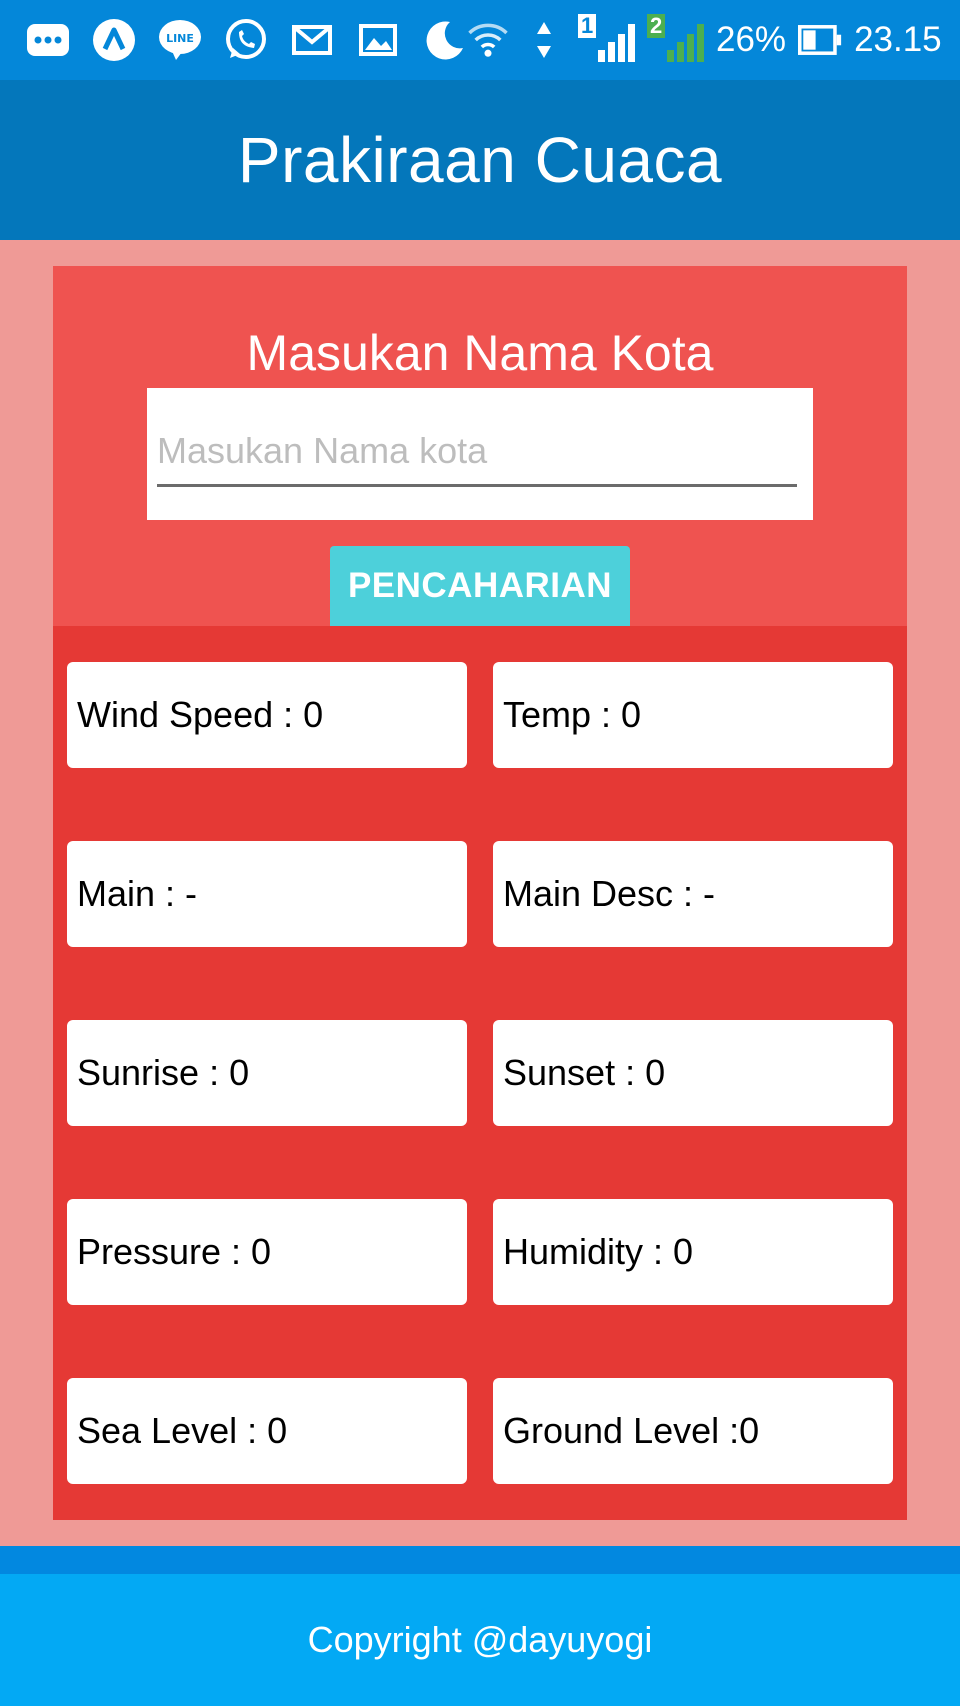 The width and height of the screenshot is (960, 1706). I want to click on status-right: 1 2 26% 23.15, so click(713, 38).